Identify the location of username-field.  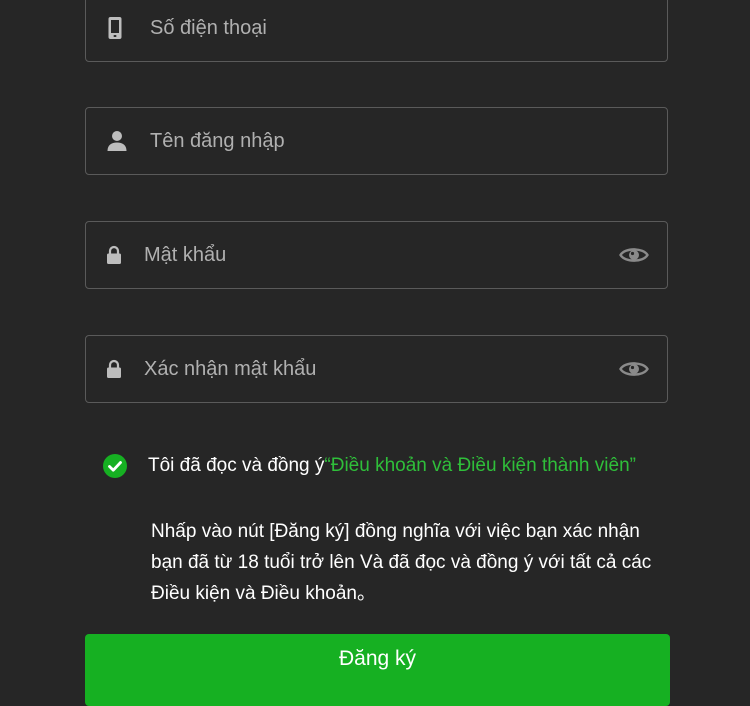
(376, 141).